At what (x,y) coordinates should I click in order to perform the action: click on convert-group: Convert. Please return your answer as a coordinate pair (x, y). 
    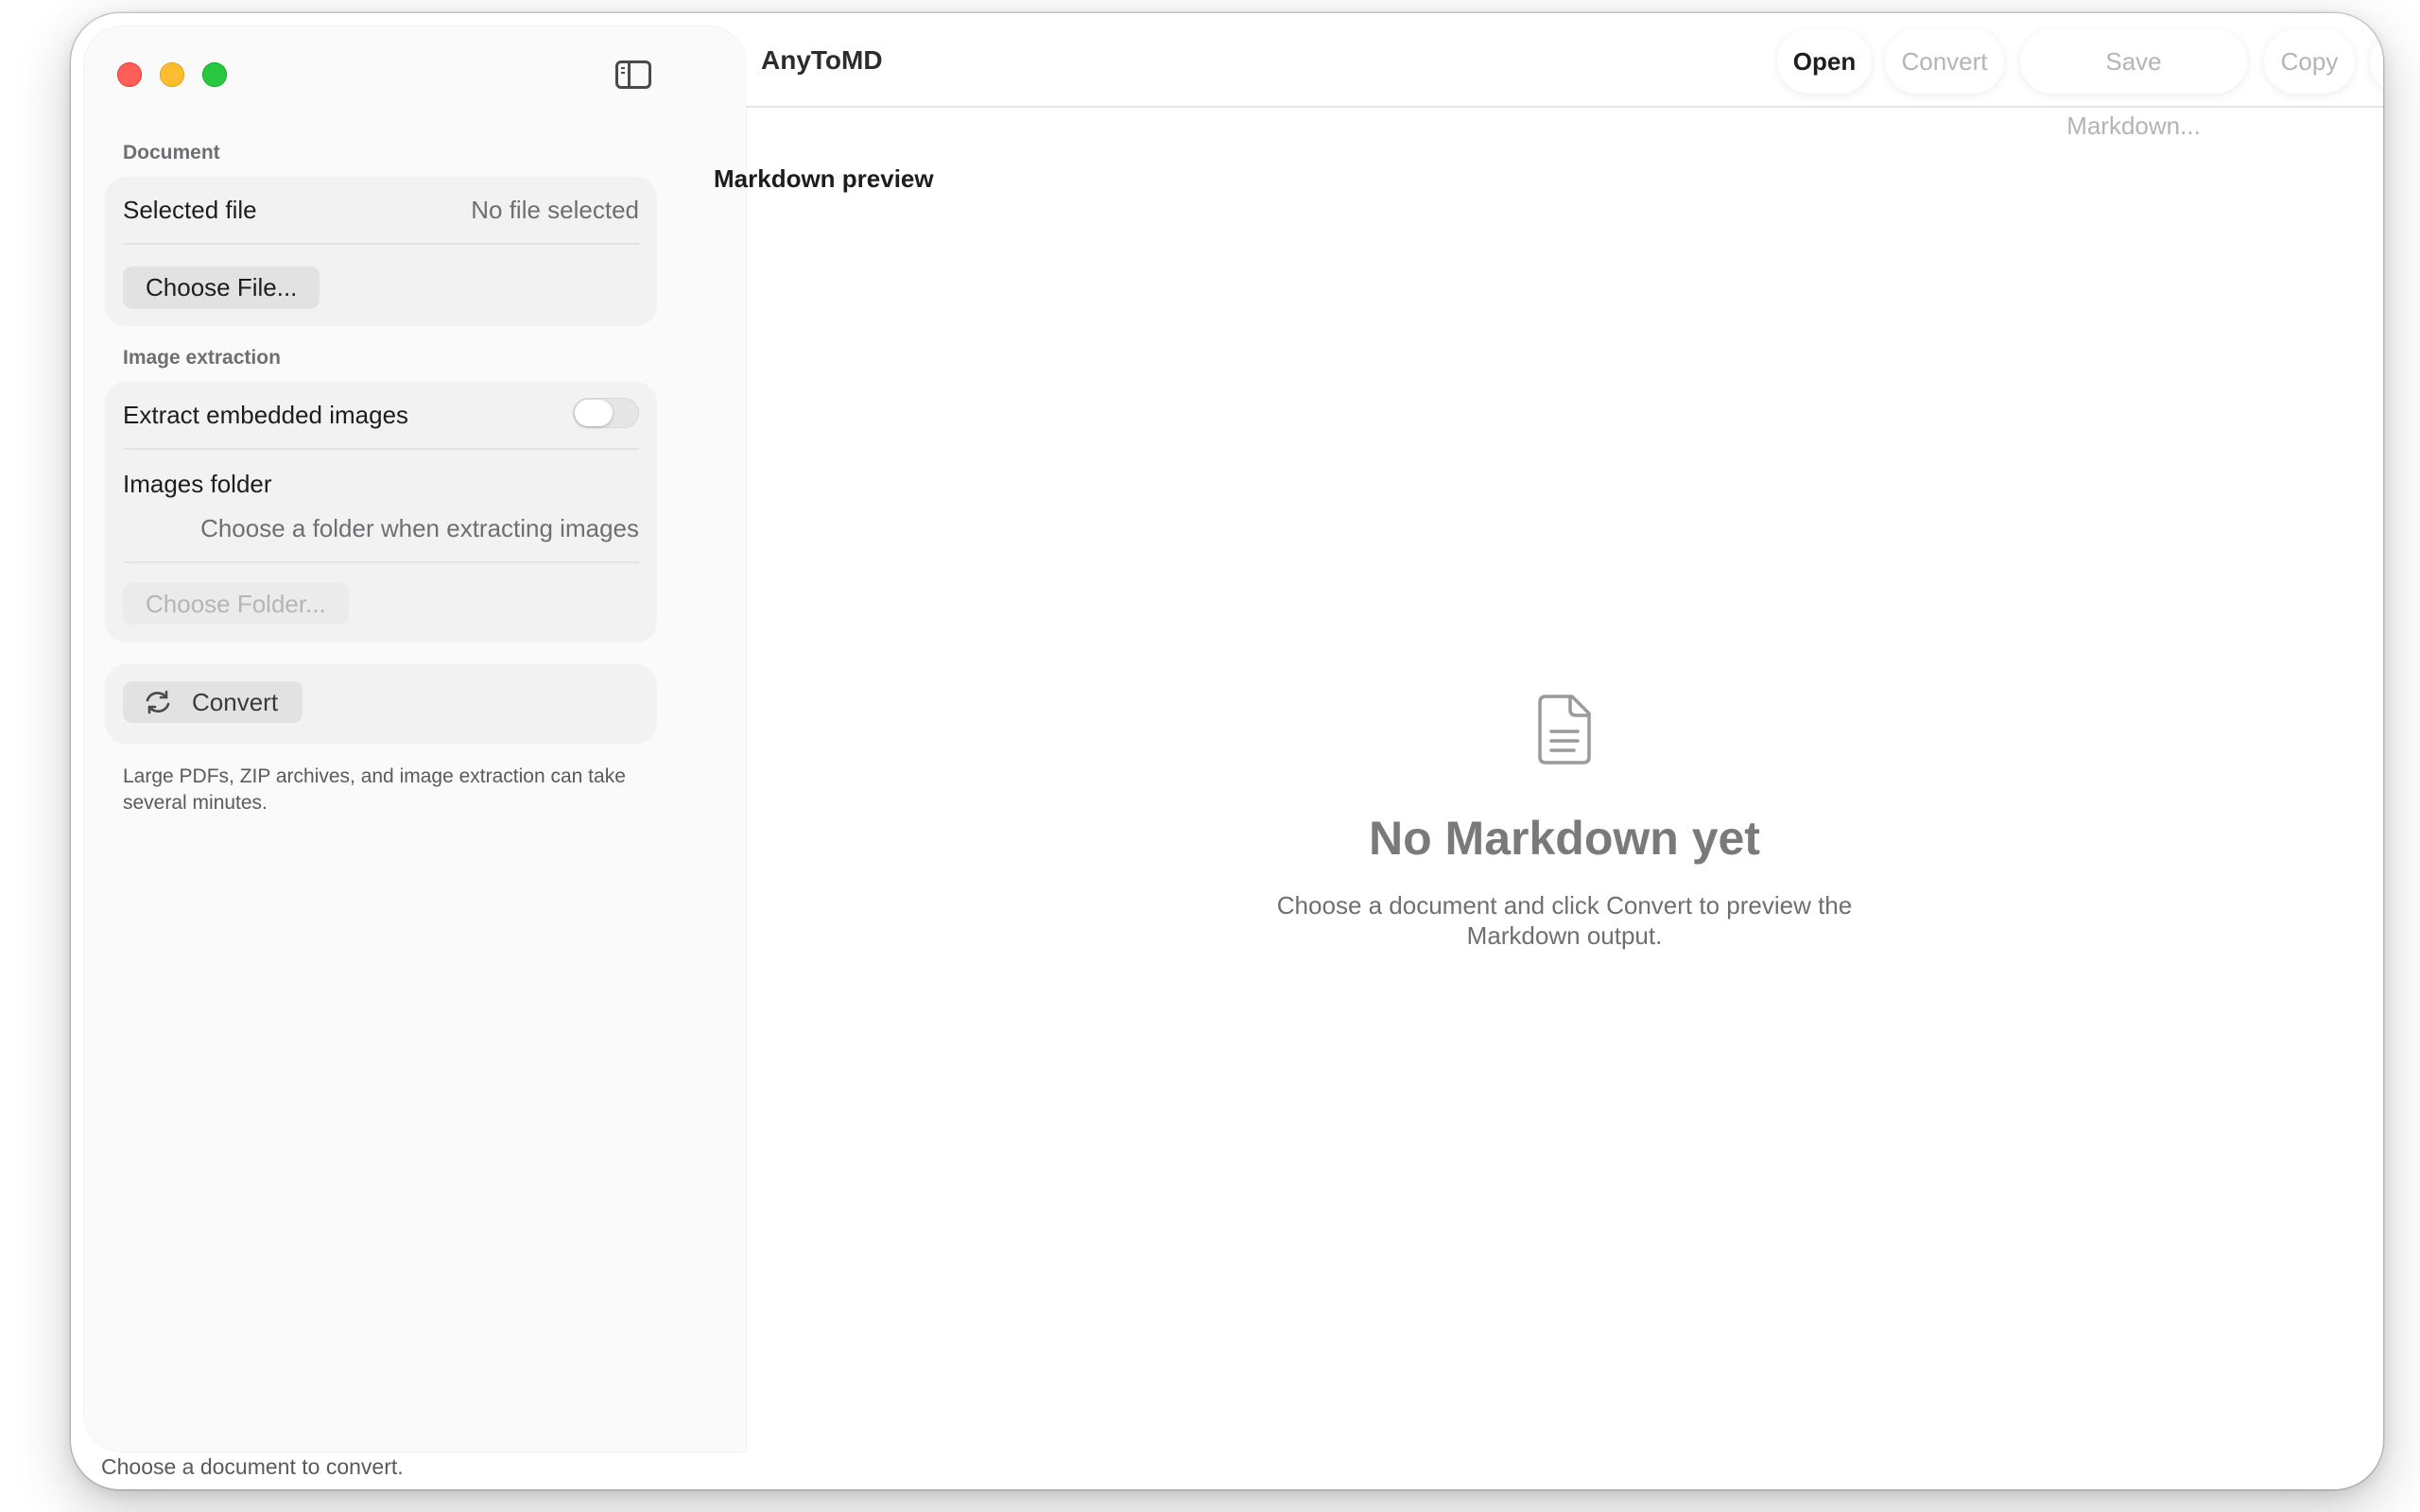
    Looking at the image, I should click on (381, 704).